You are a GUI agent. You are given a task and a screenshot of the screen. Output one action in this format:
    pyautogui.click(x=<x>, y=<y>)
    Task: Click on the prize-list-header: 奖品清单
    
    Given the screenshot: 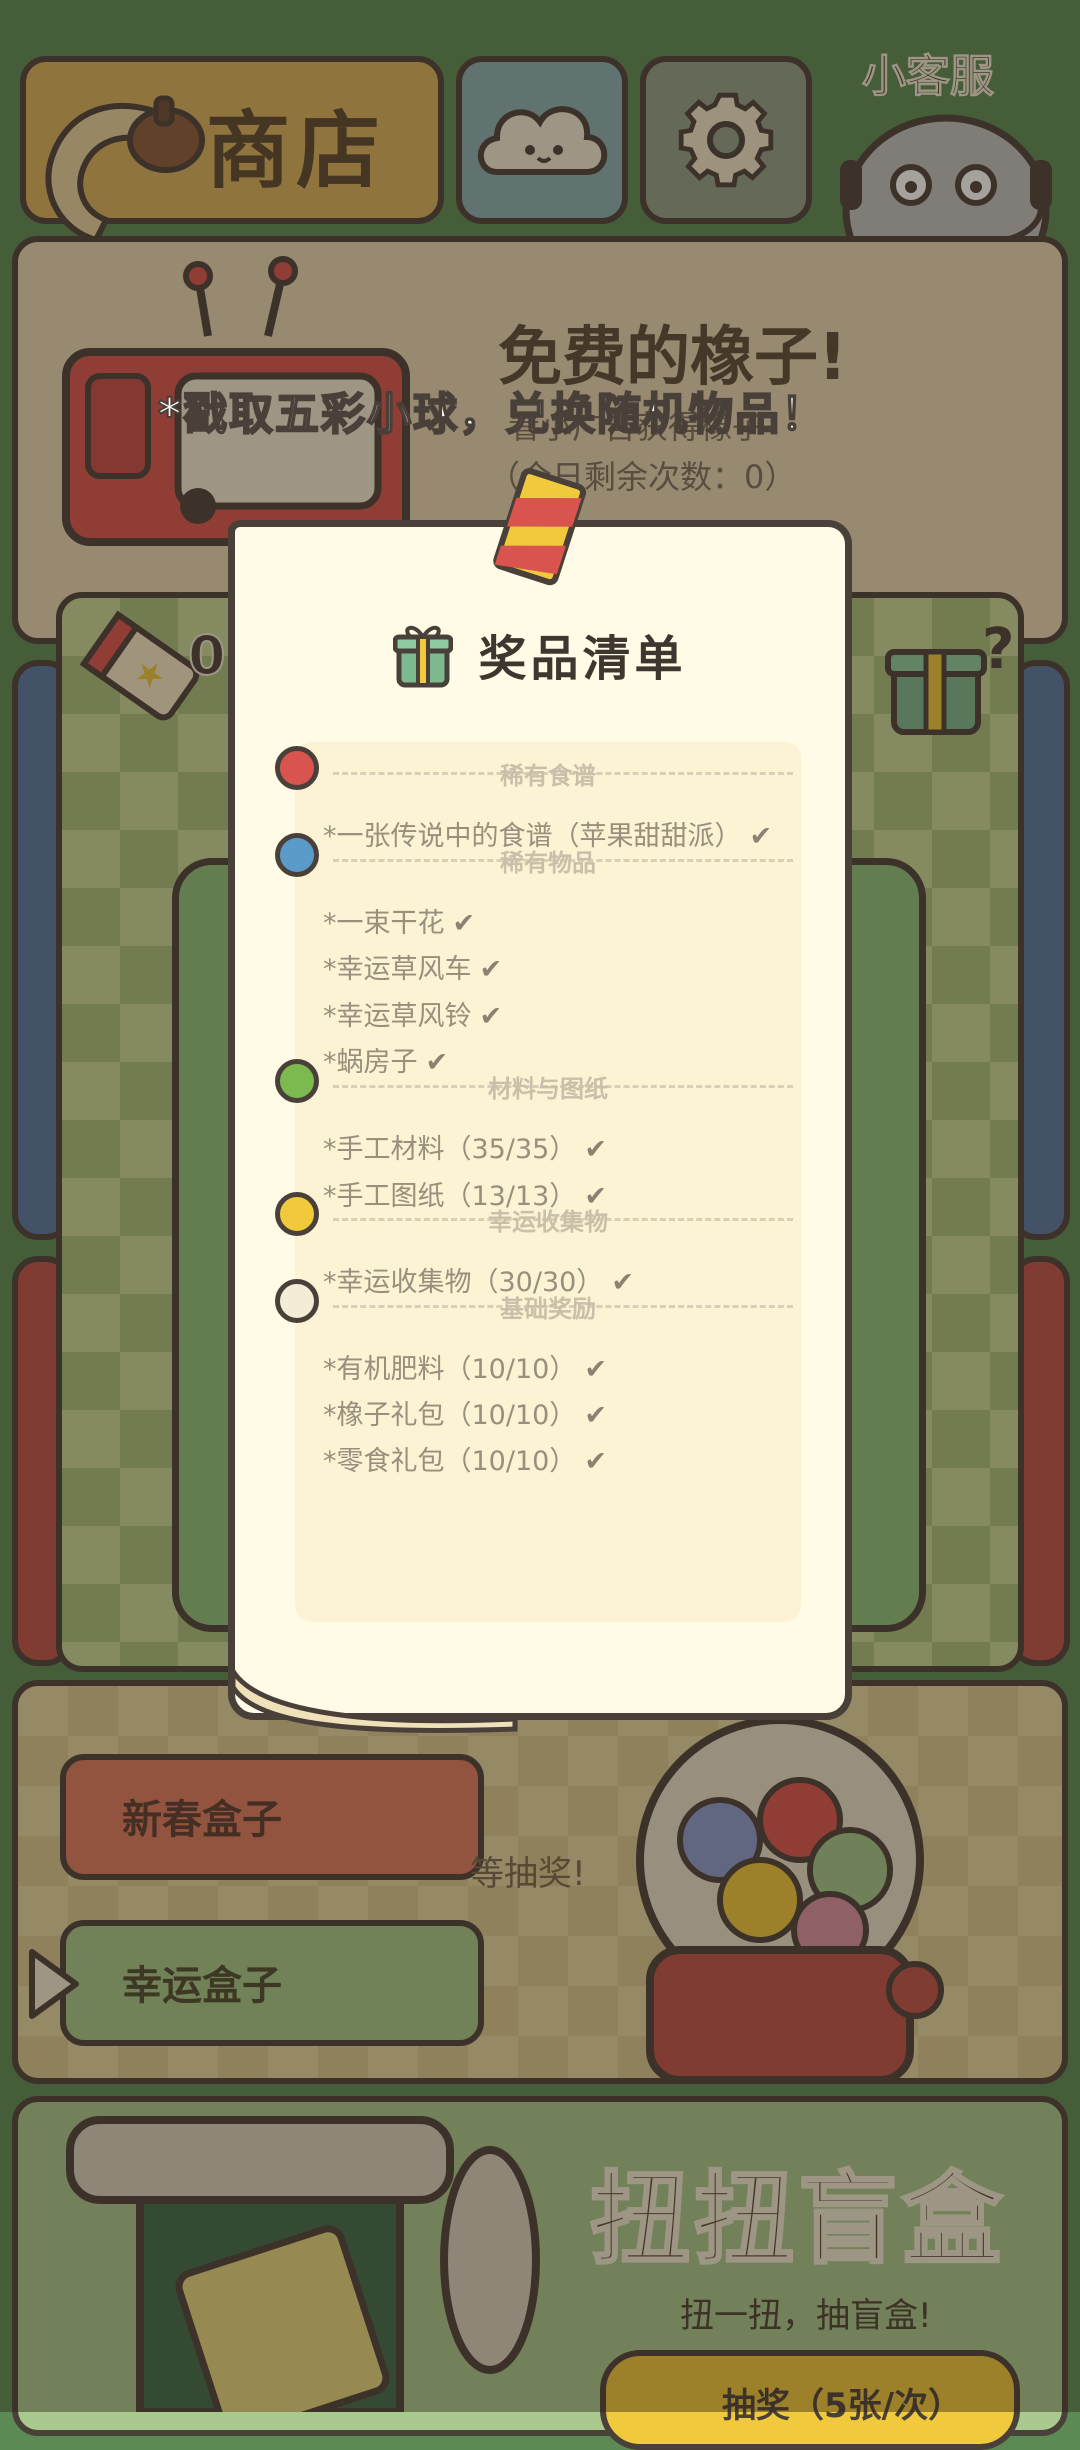 What is the action you would take?
    pyautogui.click(x=540, y=659)
    